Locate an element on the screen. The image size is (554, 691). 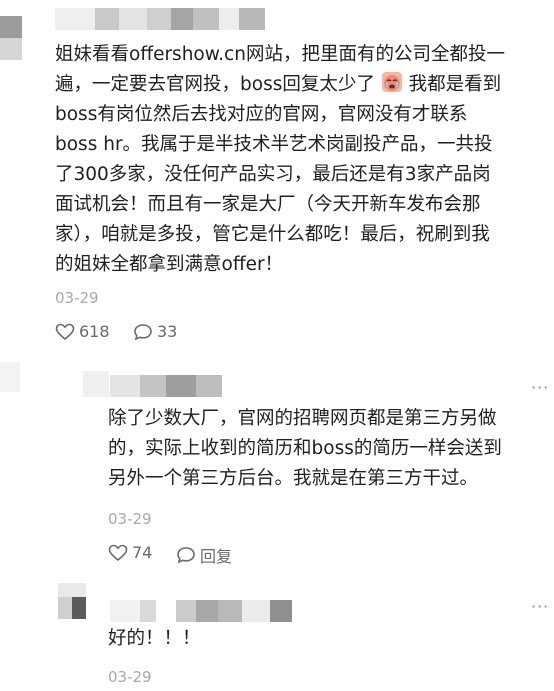
like-button: 74 is located at coordinates (130, 552).